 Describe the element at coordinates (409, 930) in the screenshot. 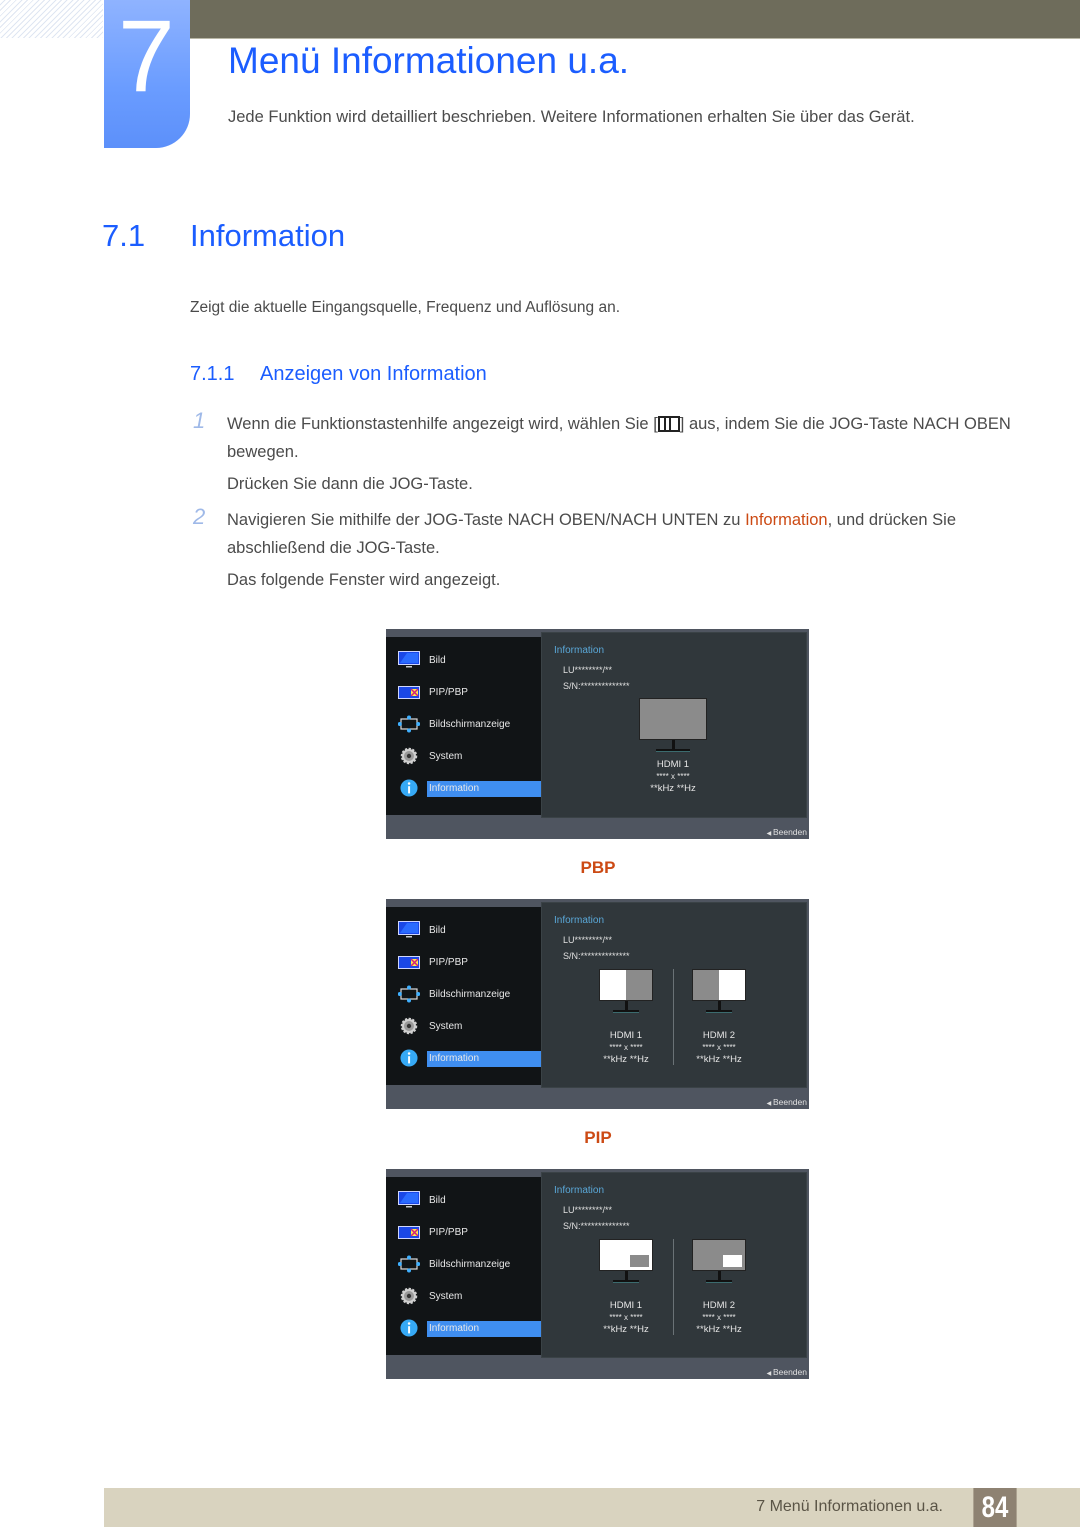

I see `picture-monitor-icon` at that location.